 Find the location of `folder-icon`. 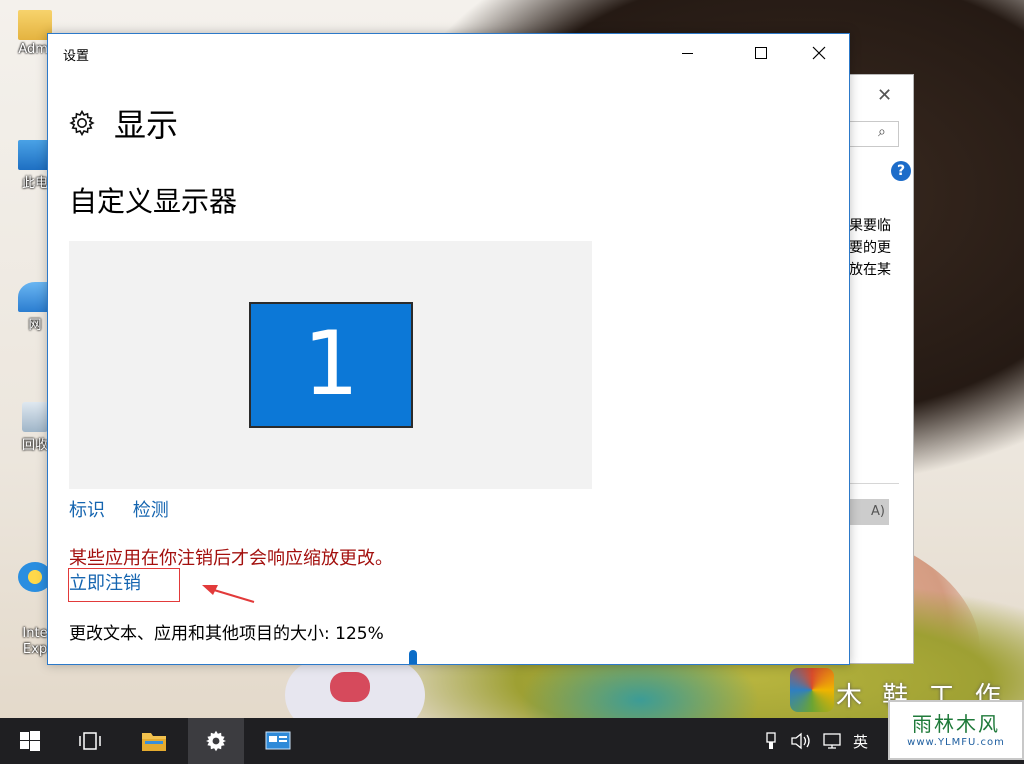

folder-icon is located at coordinates (154, 742).